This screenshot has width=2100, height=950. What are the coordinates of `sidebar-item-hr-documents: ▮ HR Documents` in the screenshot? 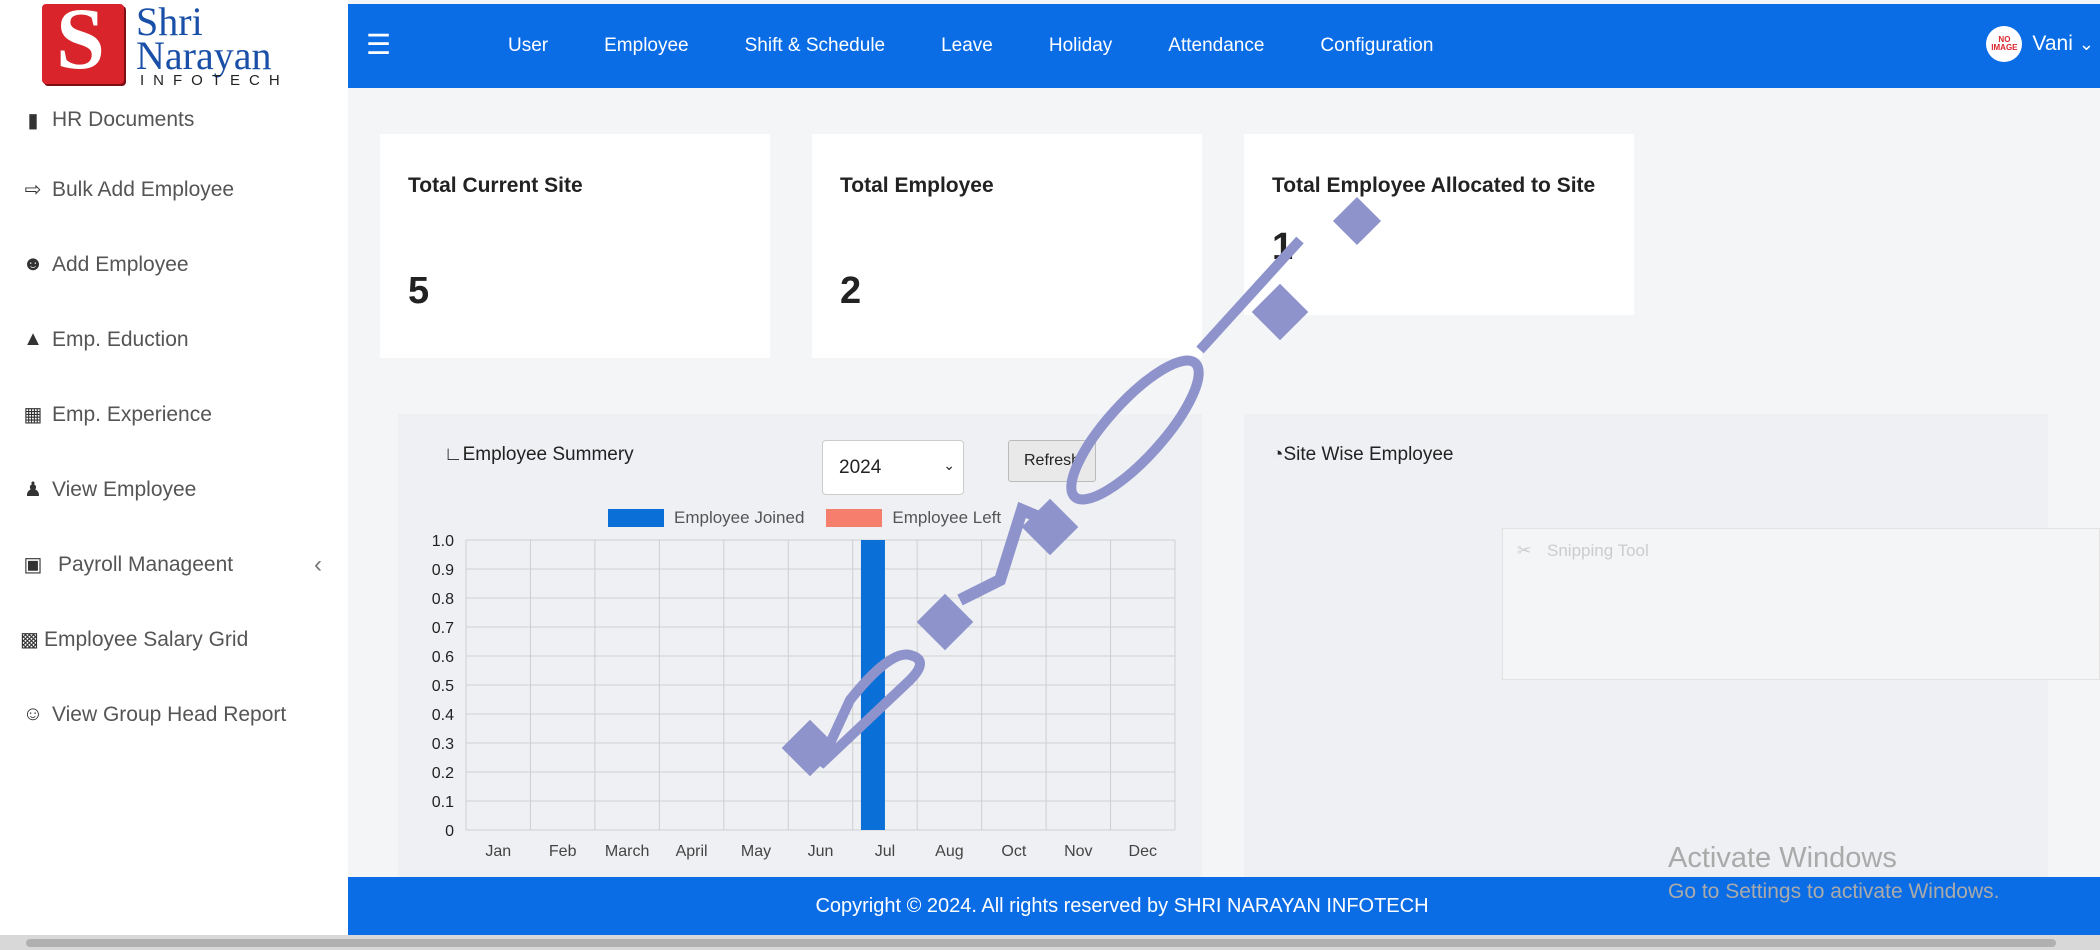 It's located at (174, 121).